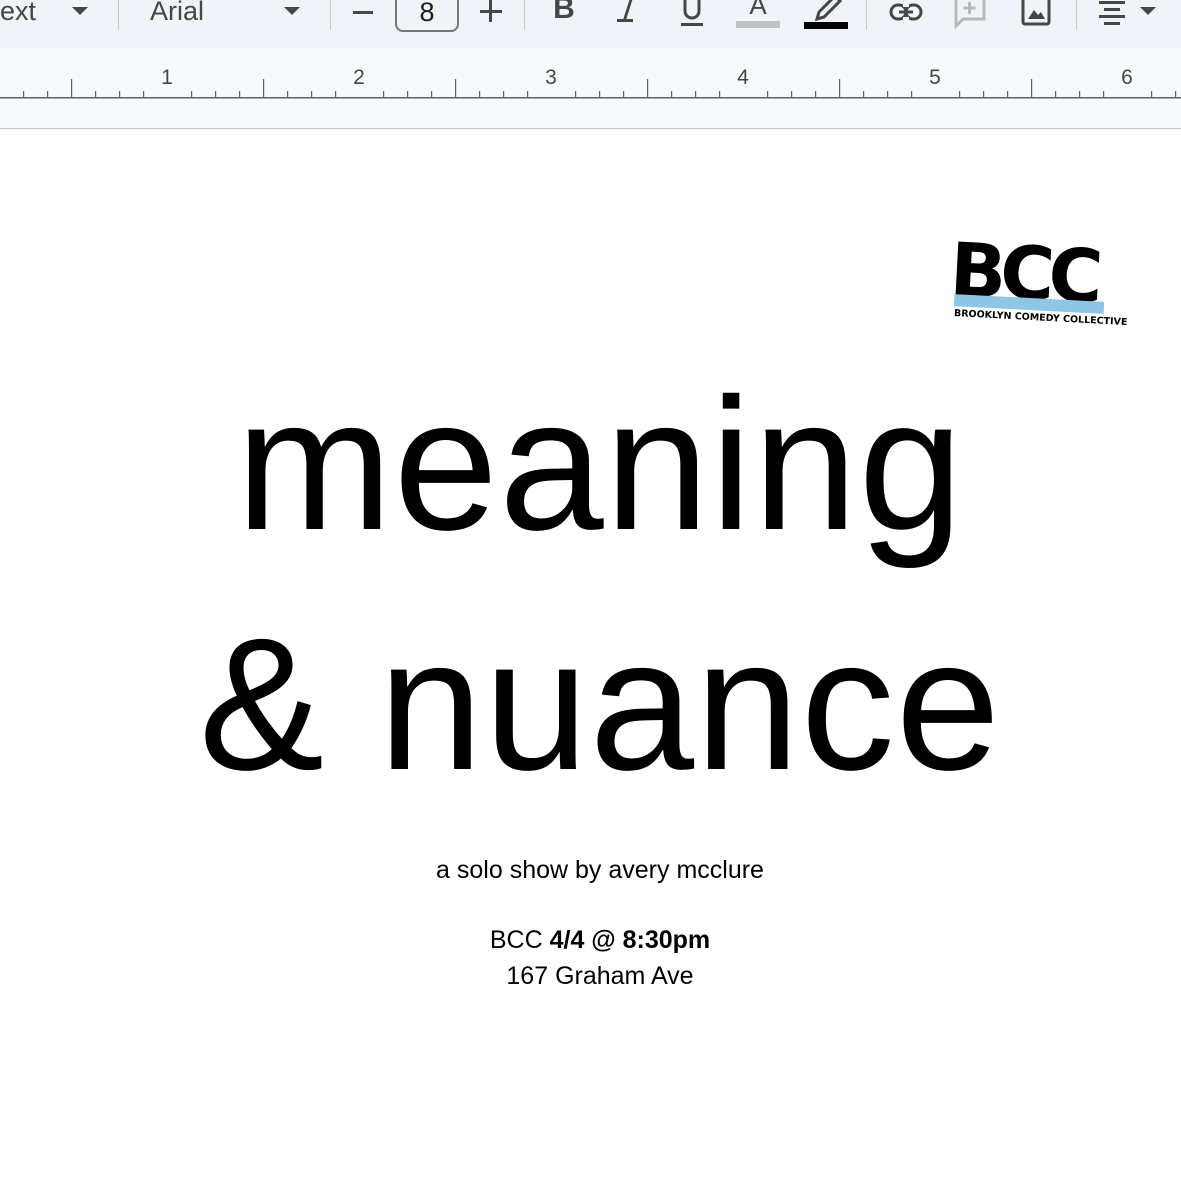 Image resolution: width=1181 pixels, height=1181 pixels. I want to click on font-name-label: Arial, so click(177, 13).